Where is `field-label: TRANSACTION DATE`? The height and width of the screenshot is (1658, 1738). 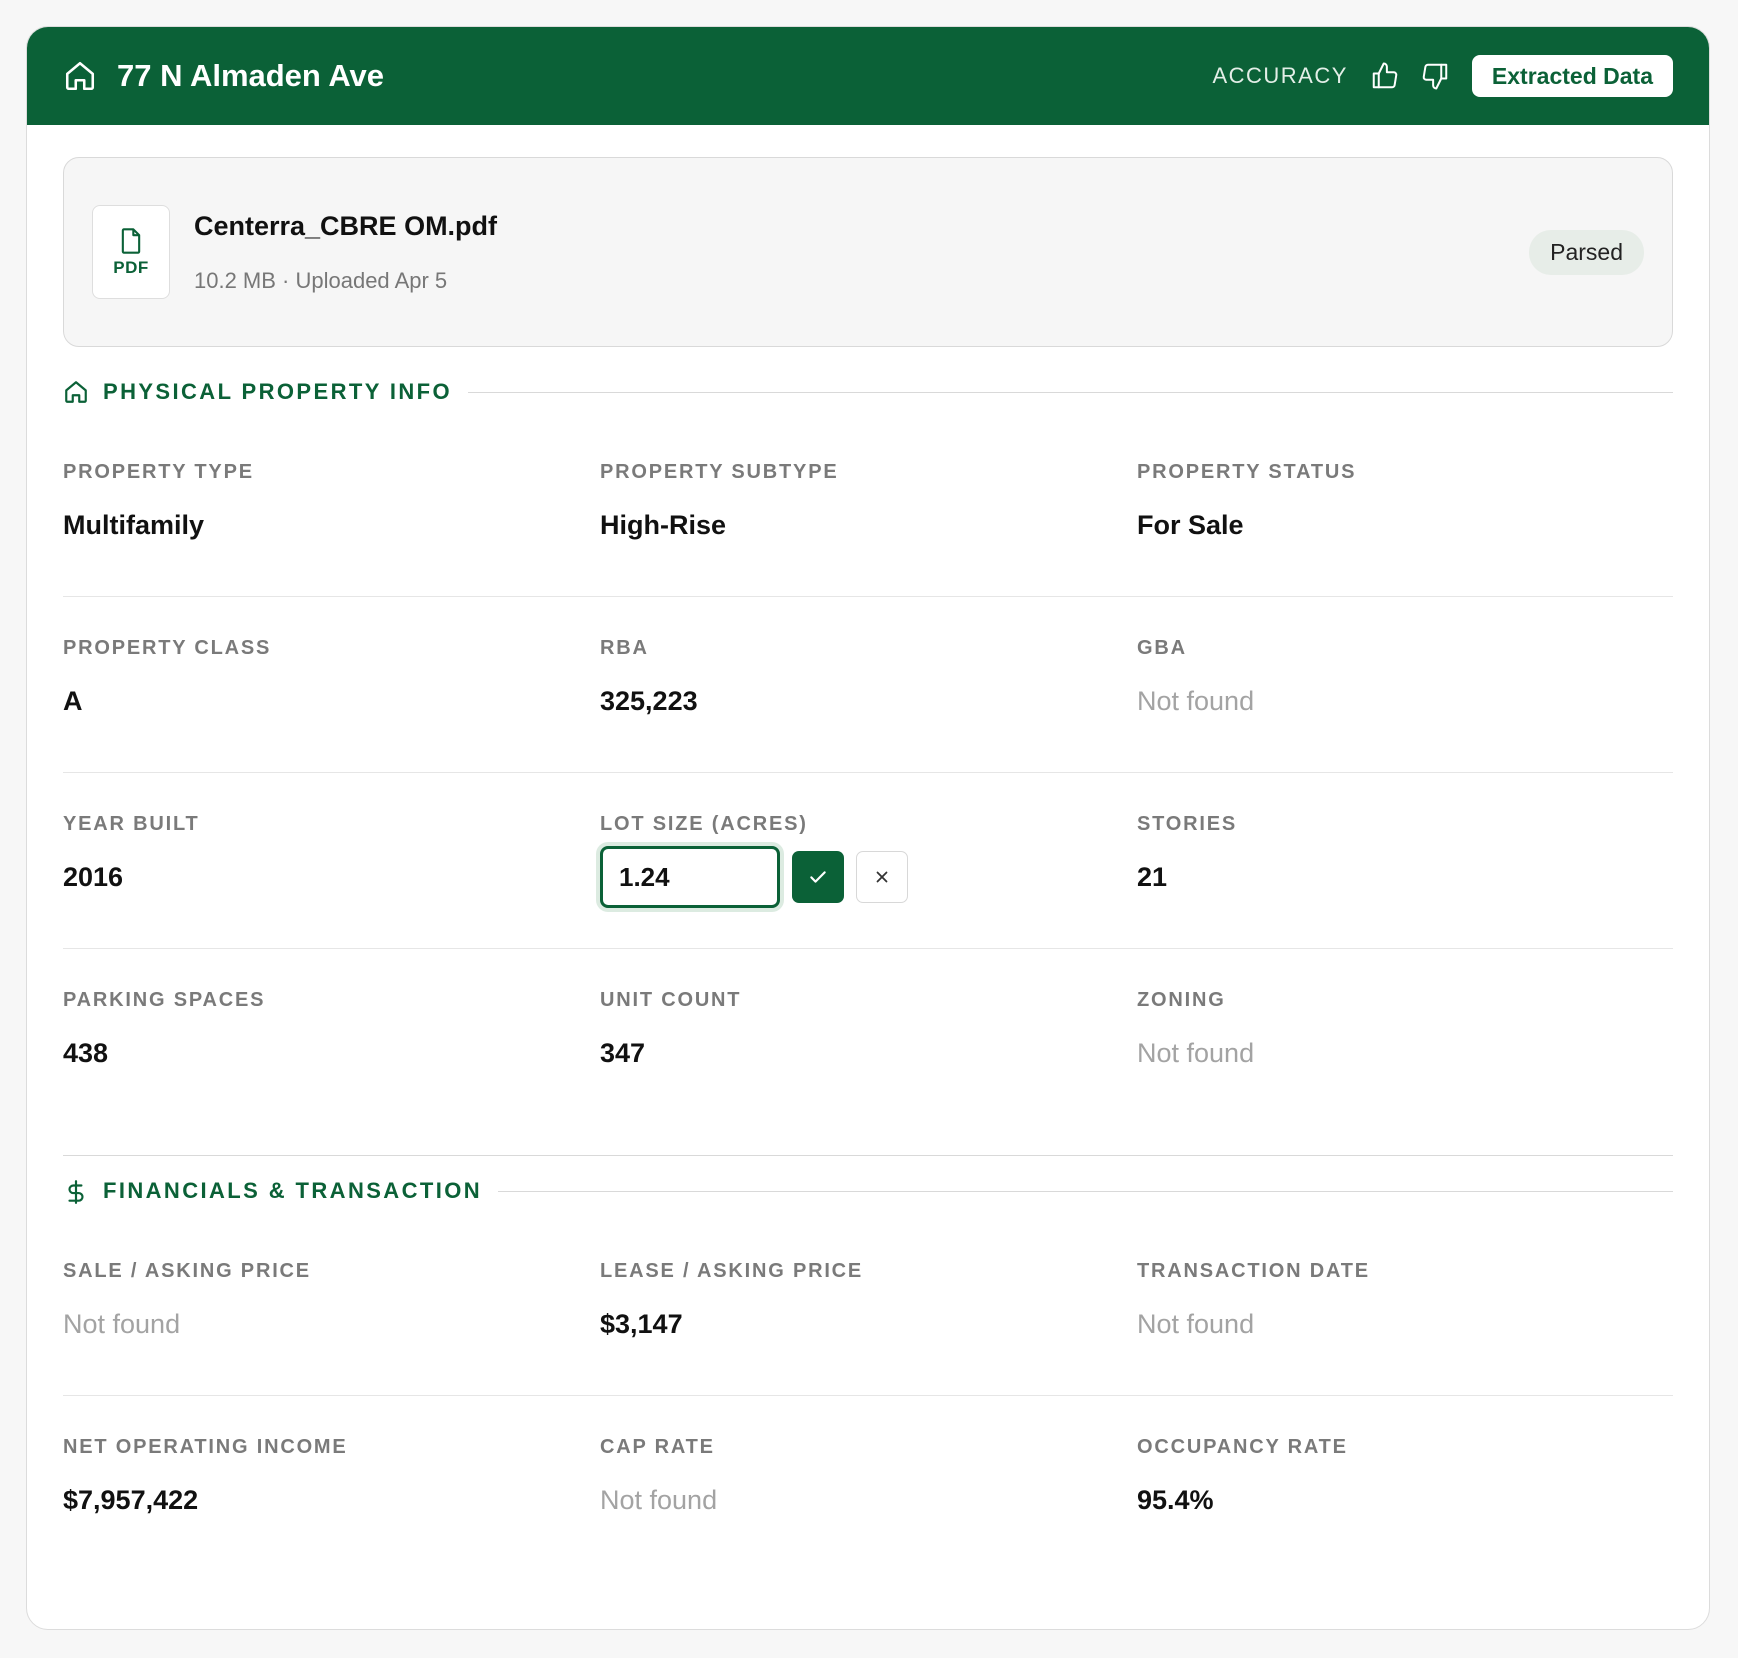
field-label: TRANSACTION DATE is located at coordinates (1253, 1271).